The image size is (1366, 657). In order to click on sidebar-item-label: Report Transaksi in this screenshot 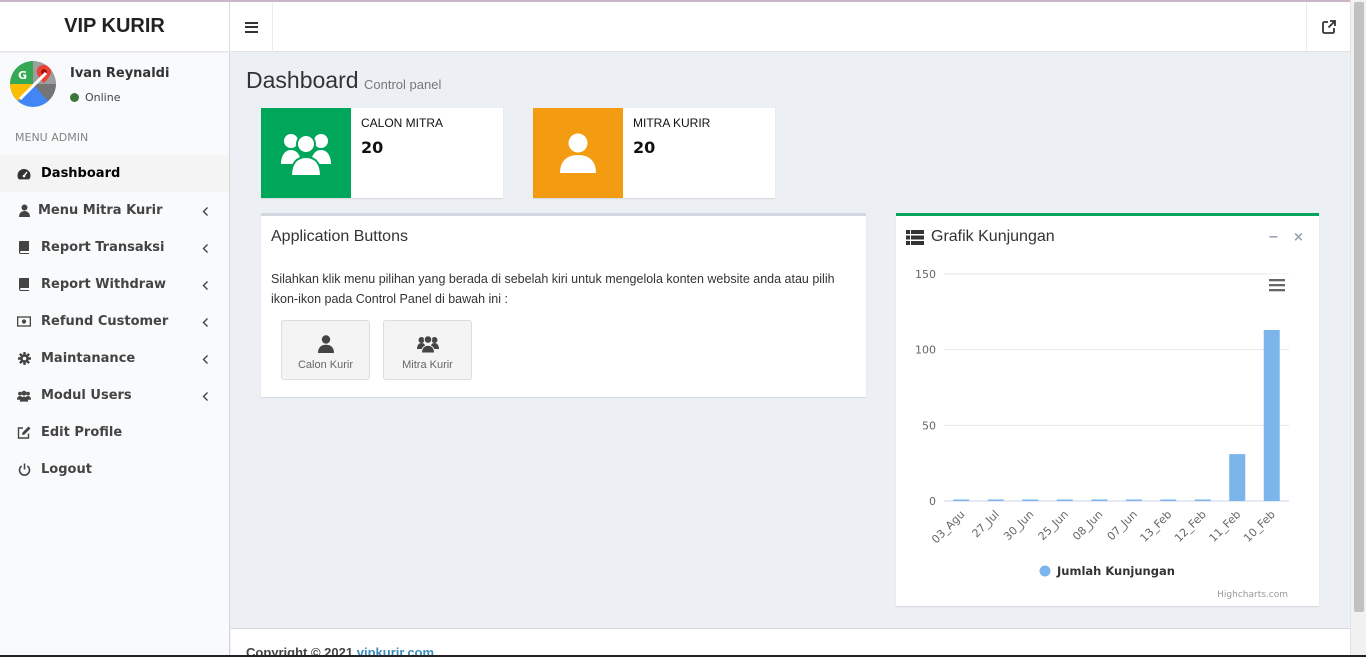, I will do `click(103, 247)`.